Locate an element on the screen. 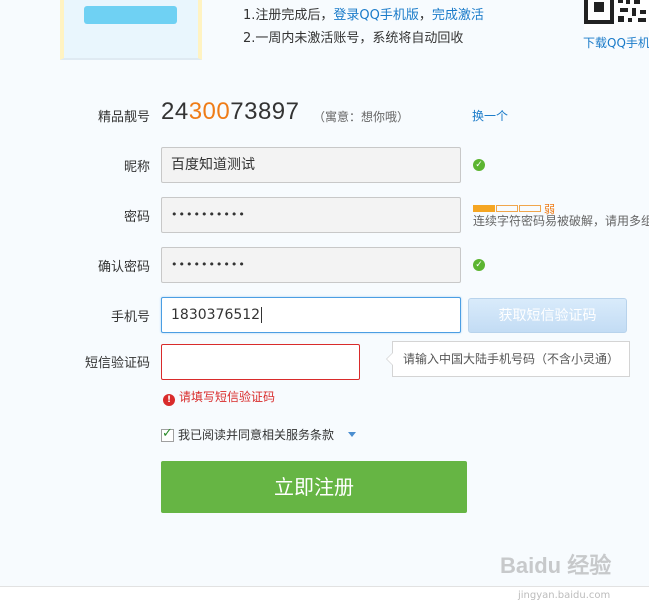 The width and height of the screenshot is (649, 614). change-number-link: 换一个 is located at coordinates (490, 115).